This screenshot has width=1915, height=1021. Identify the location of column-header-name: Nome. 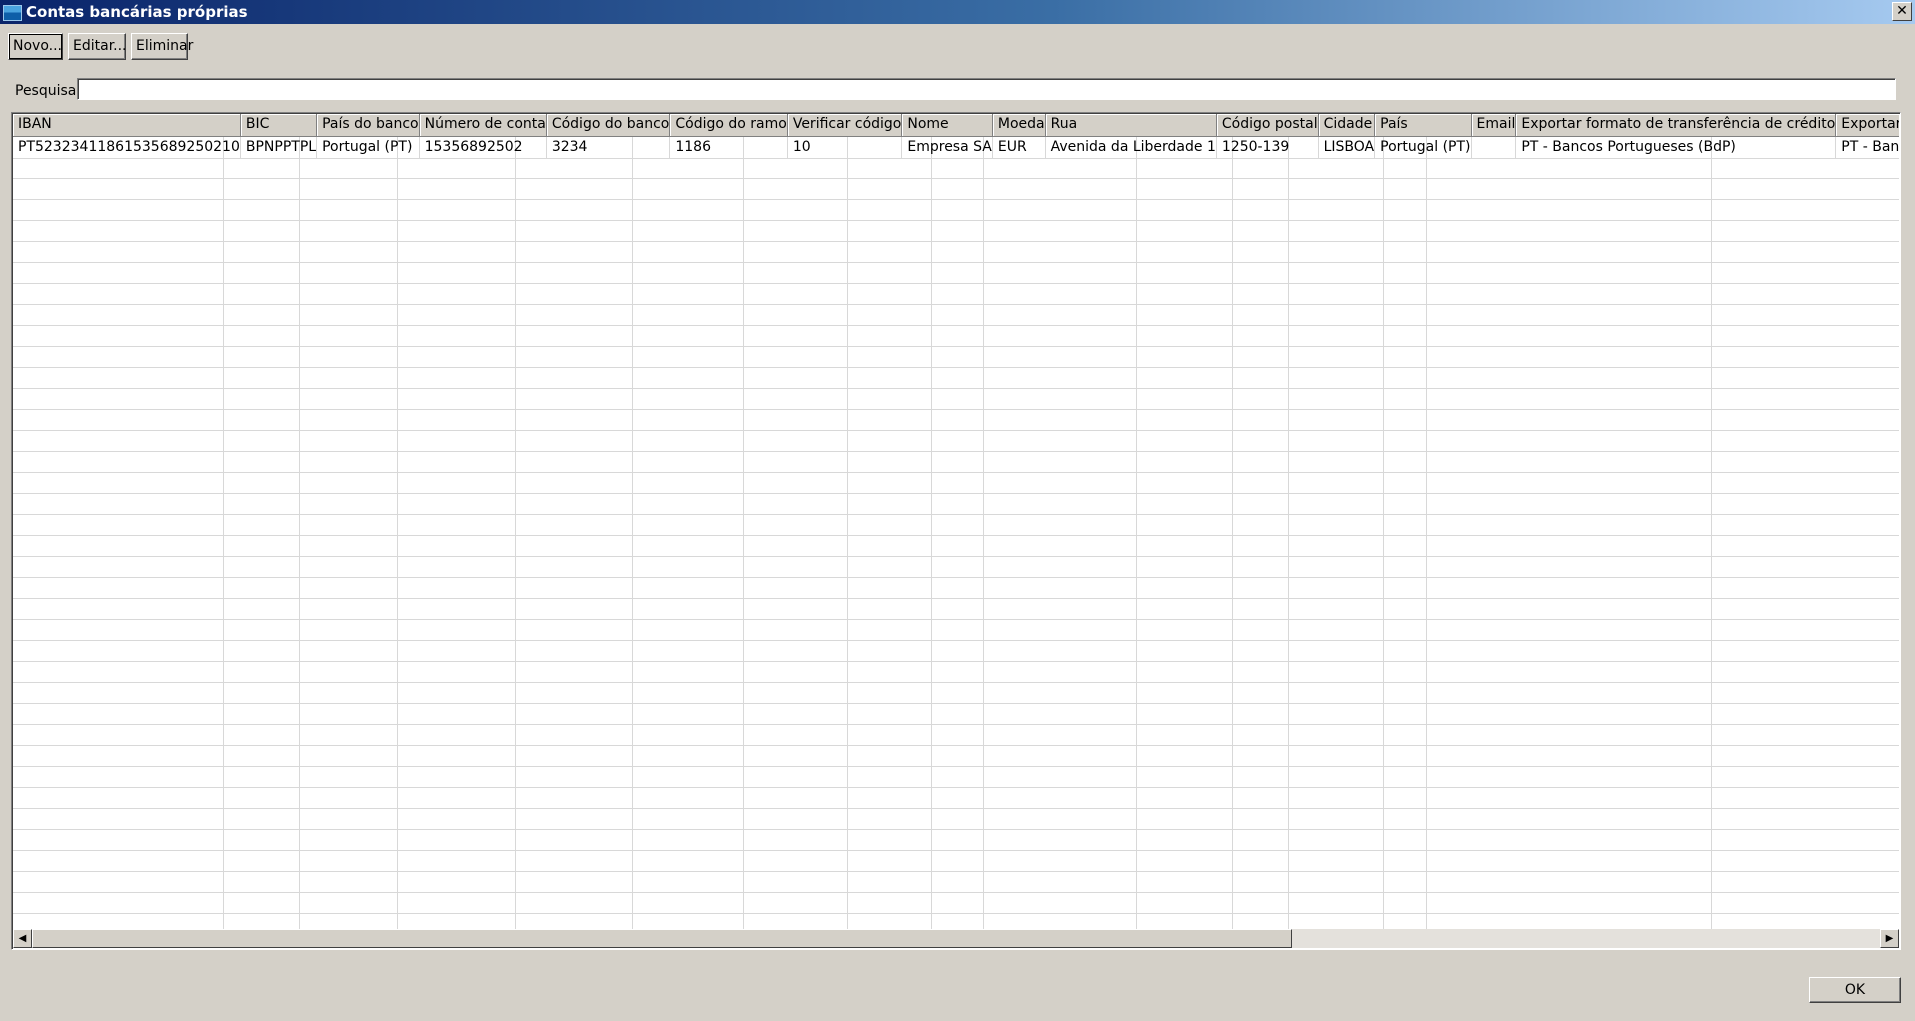
(947, 125).